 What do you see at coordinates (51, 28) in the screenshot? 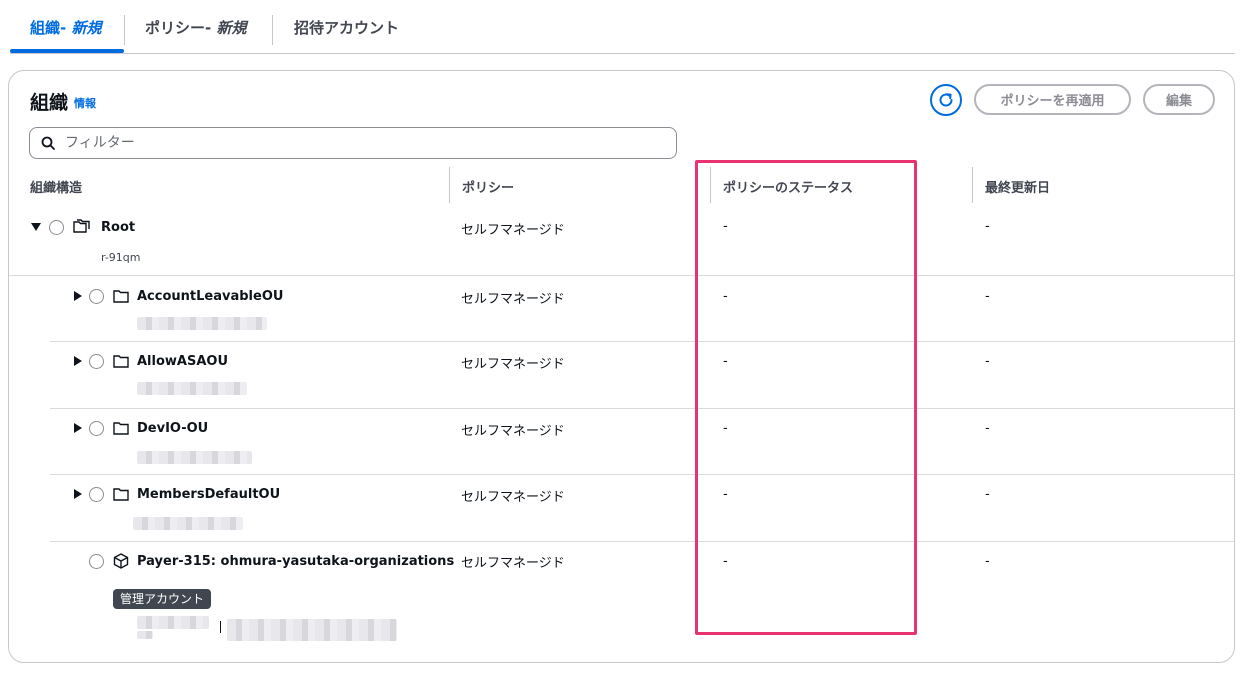
I see `tab-organization-label: 組織-` at bounding box center [51, 28].